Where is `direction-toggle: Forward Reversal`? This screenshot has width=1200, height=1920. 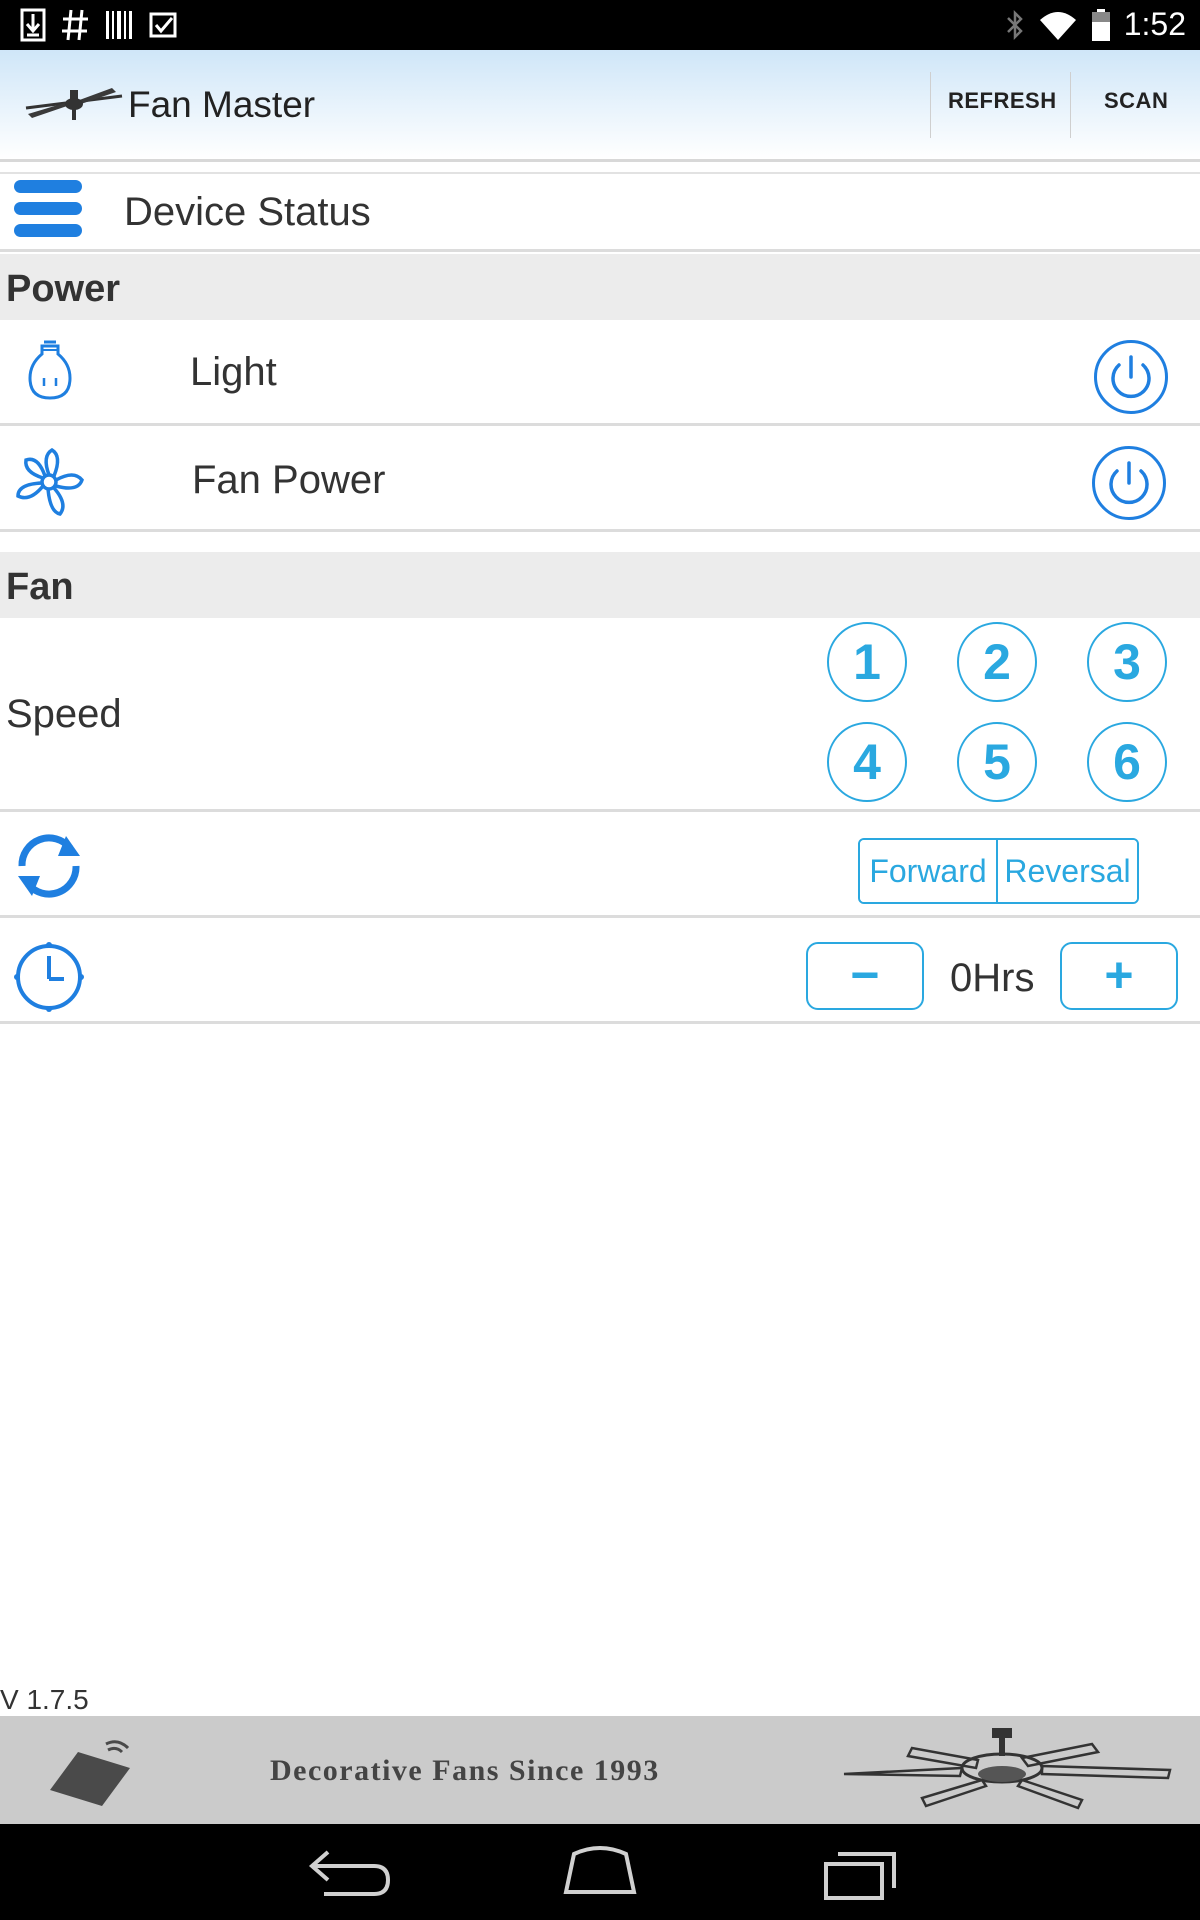
direction-toggle: Forward Reversal is located at coordinates (998, 871).